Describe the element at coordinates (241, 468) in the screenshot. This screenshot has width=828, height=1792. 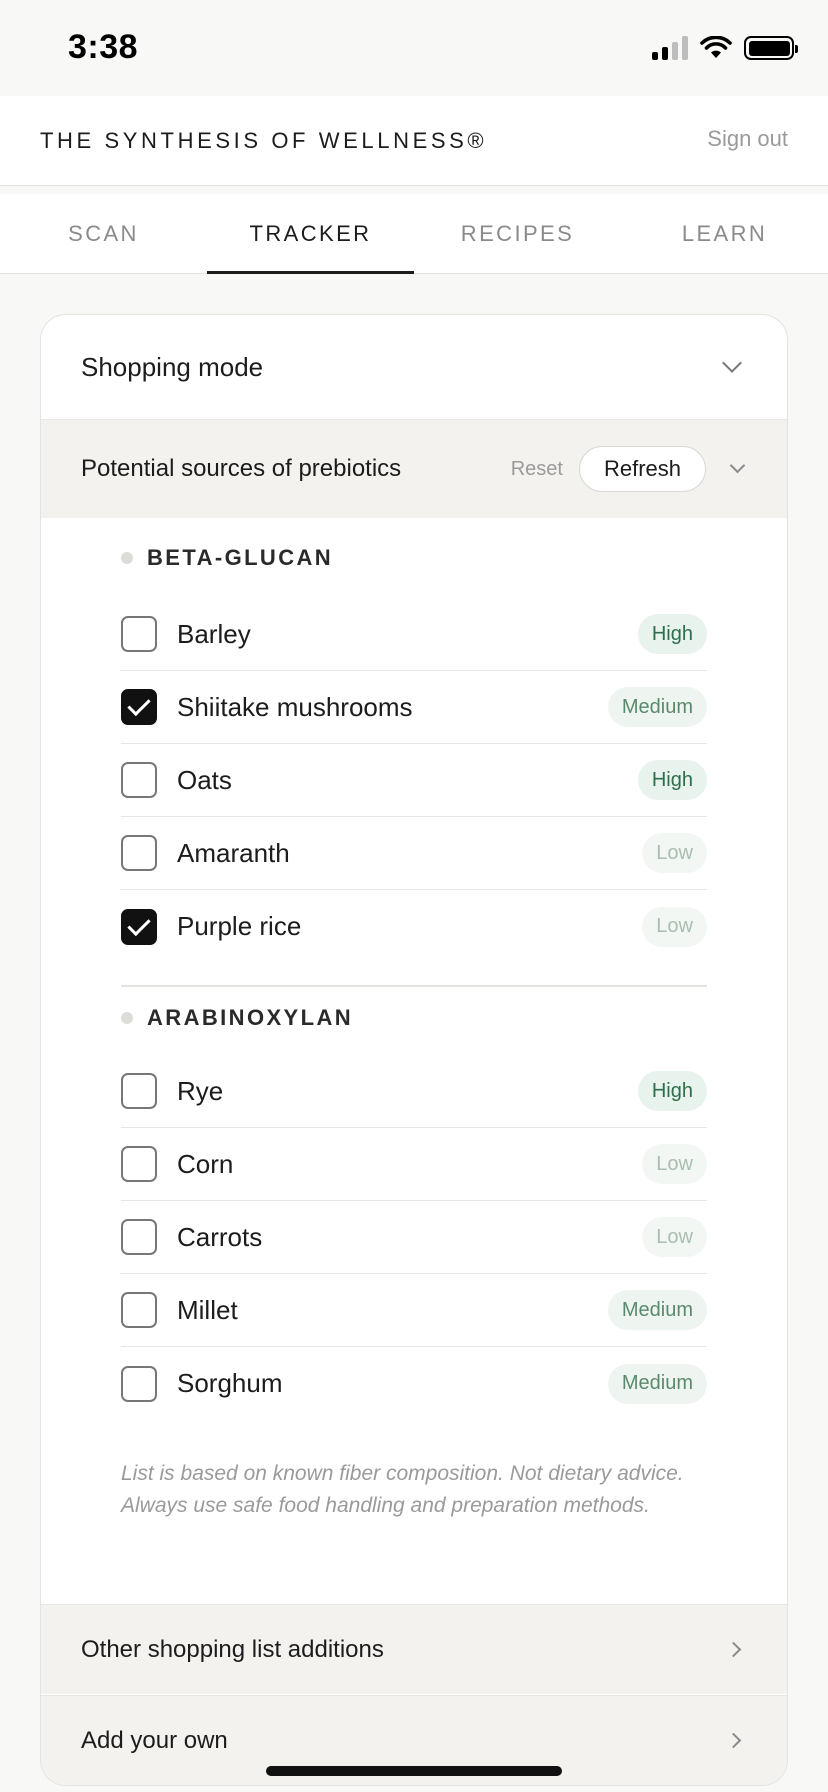
I see `section-title: Potential sources of prebiotics` at that location.